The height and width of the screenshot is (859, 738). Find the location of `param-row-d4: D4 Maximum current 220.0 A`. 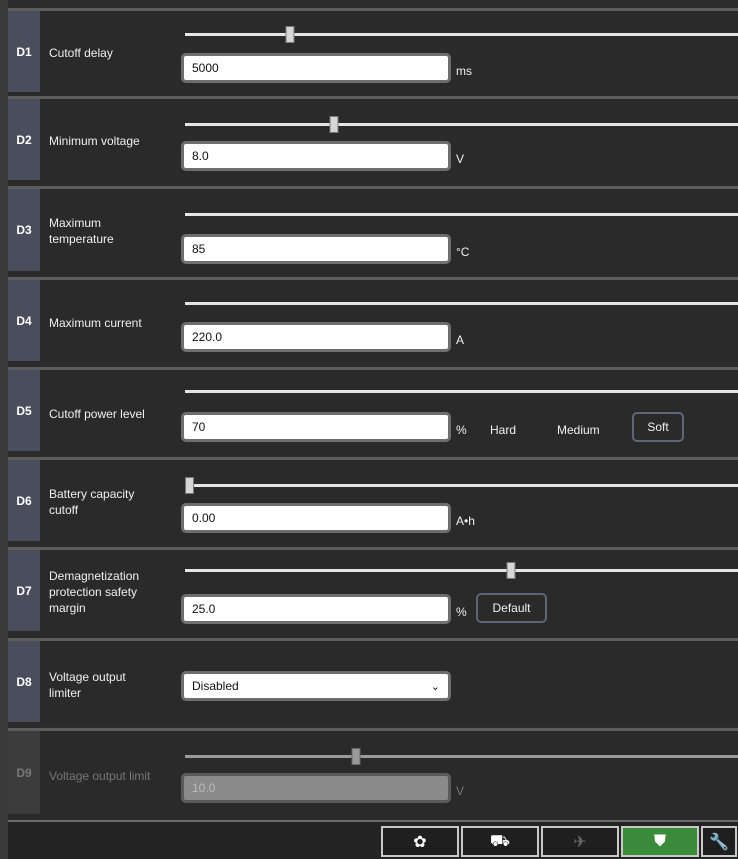

param-row-d4: D4 Maximum current 220.0 A is located at coordinates (373, 319).